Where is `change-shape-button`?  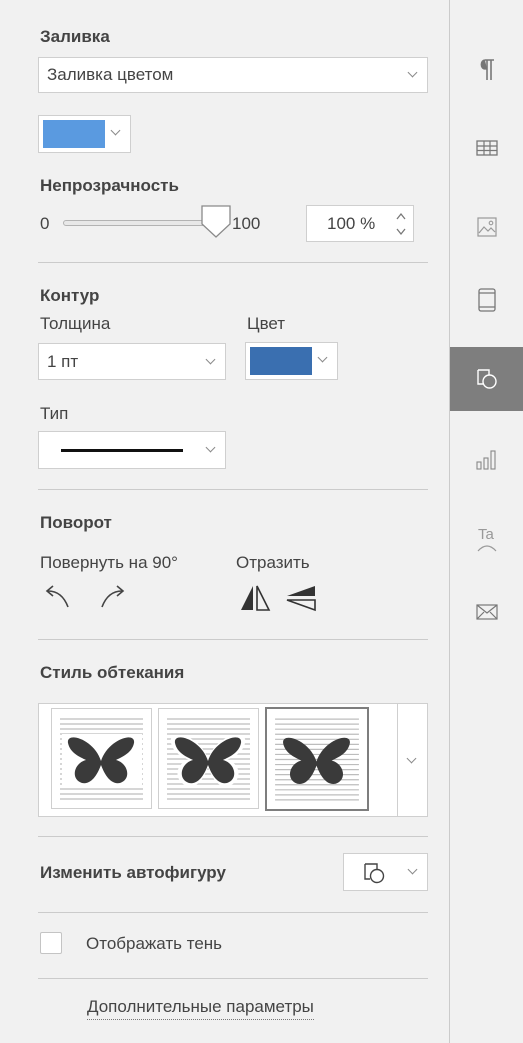 change-shape-button is located at coordinates (385, 872).